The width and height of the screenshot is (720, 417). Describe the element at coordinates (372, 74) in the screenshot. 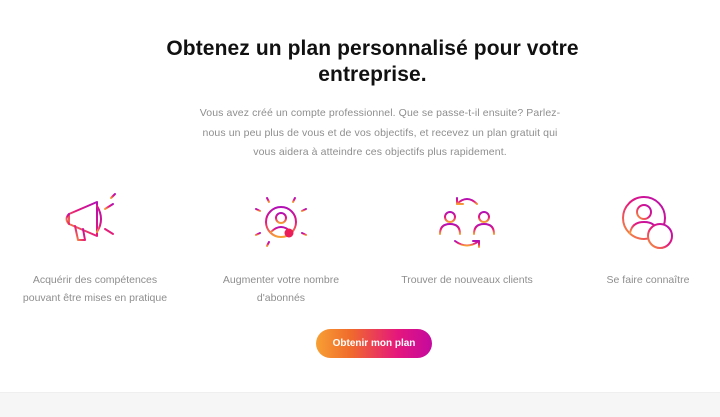

I see `page-title-line2: entreprise.` at that location.